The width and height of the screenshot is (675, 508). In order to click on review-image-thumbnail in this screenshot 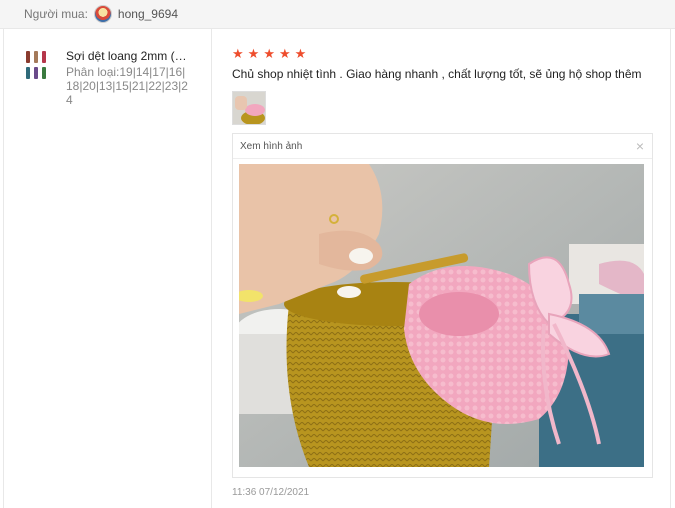, I will do `click(249, 108)`.